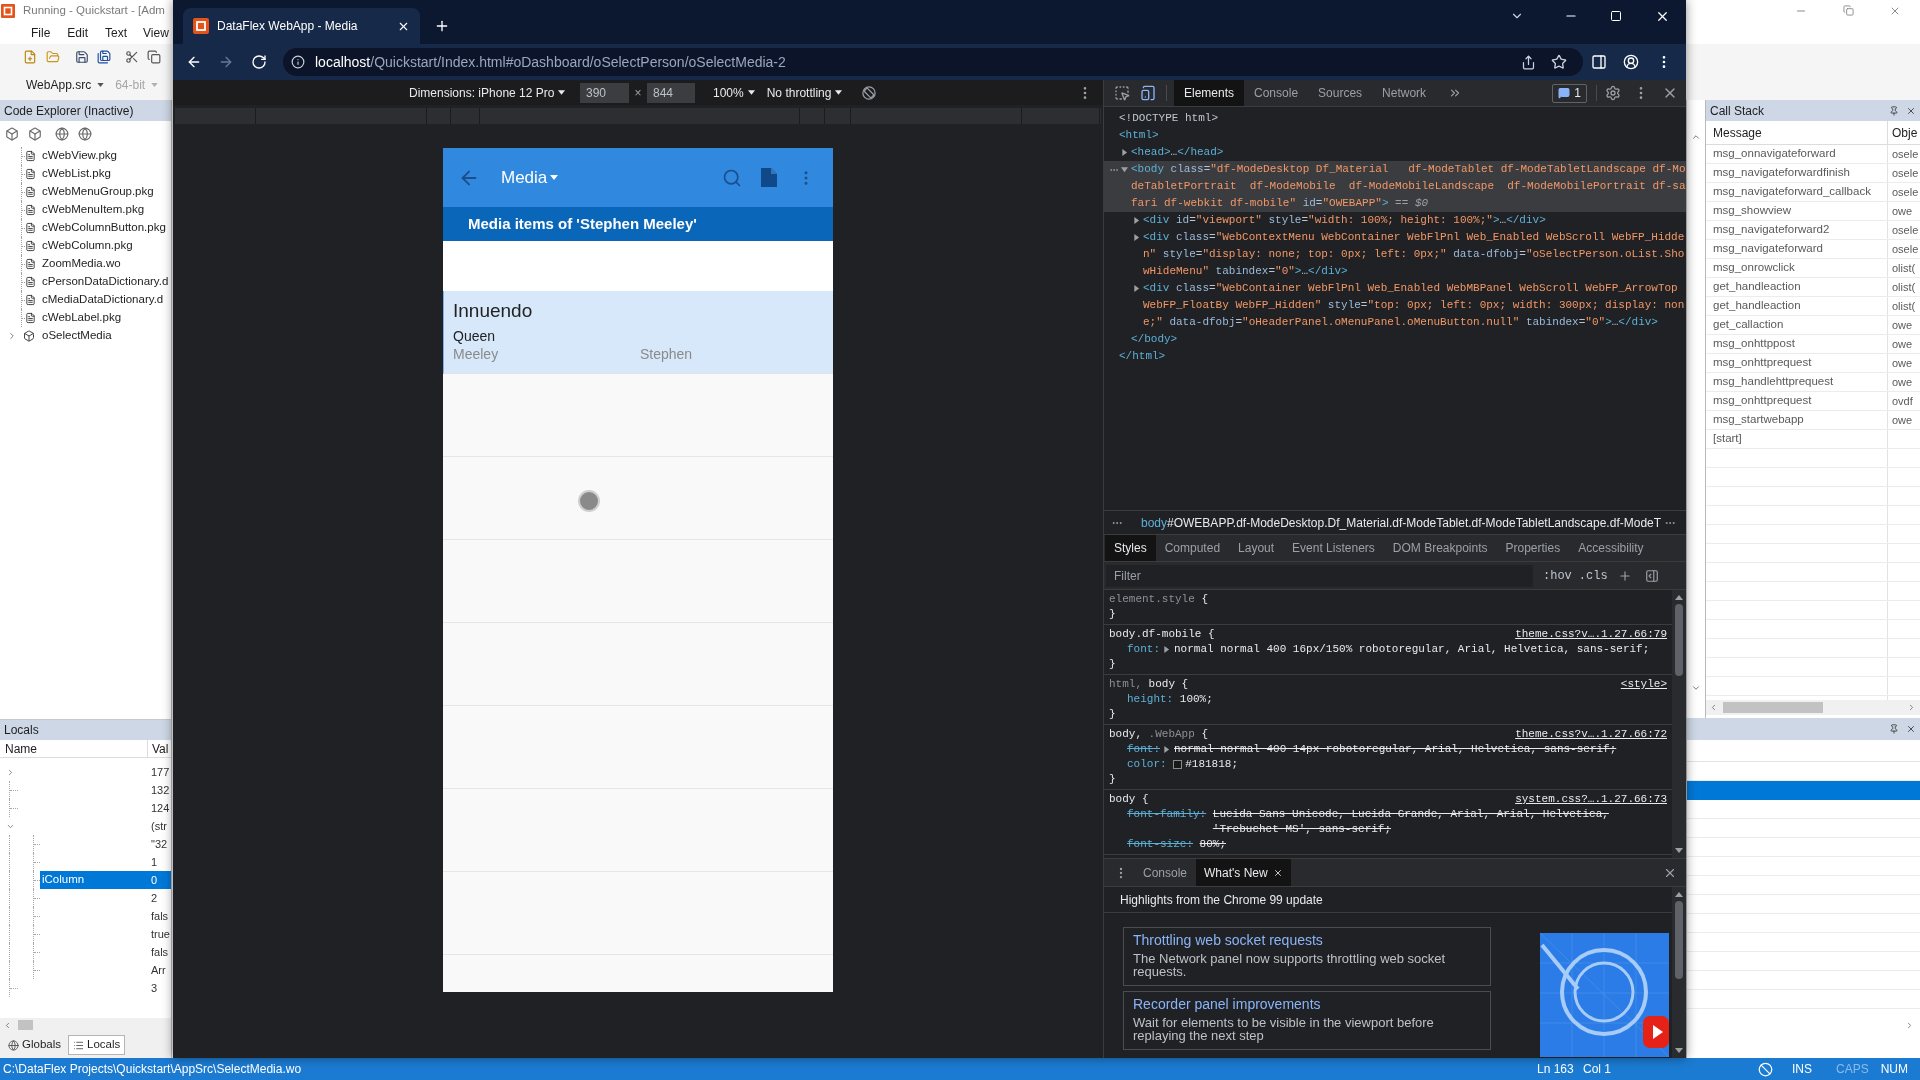 This screenshot has width=1920, height=1080. Describe the element at coordinates (1256, 548) in the screenshot. I see `styles-tab: Layout` at that location.